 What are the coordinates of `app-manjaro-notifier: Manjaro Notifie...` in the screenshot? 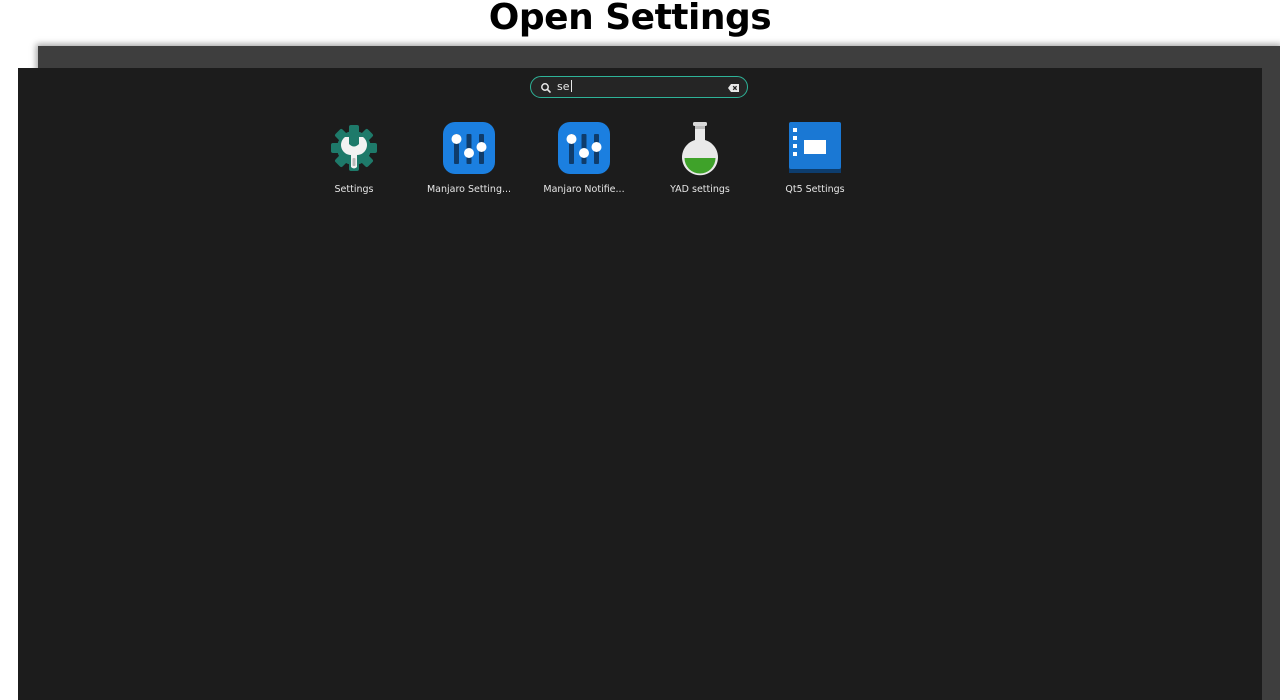 It's located at (584, 163).